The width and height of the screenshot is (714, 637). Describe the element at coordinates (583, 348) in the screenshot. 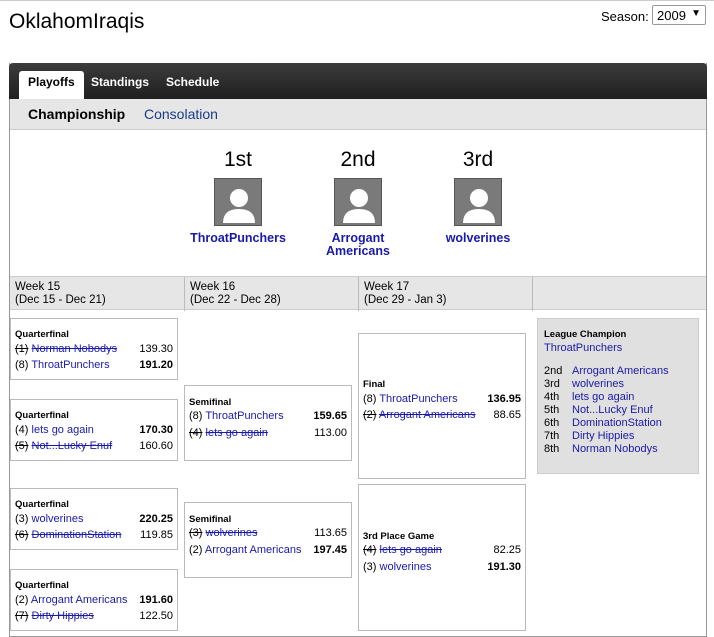

I see `champion-team: ThroatPunchers` at that location.